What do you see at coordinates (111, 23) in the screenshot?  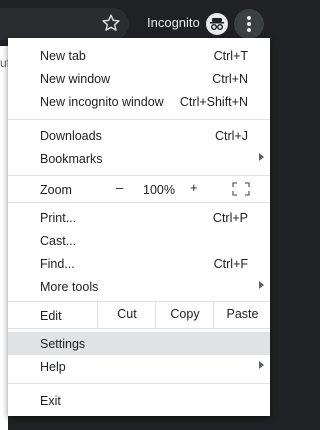 I see `star-icon` at bounding box center [111, 23].